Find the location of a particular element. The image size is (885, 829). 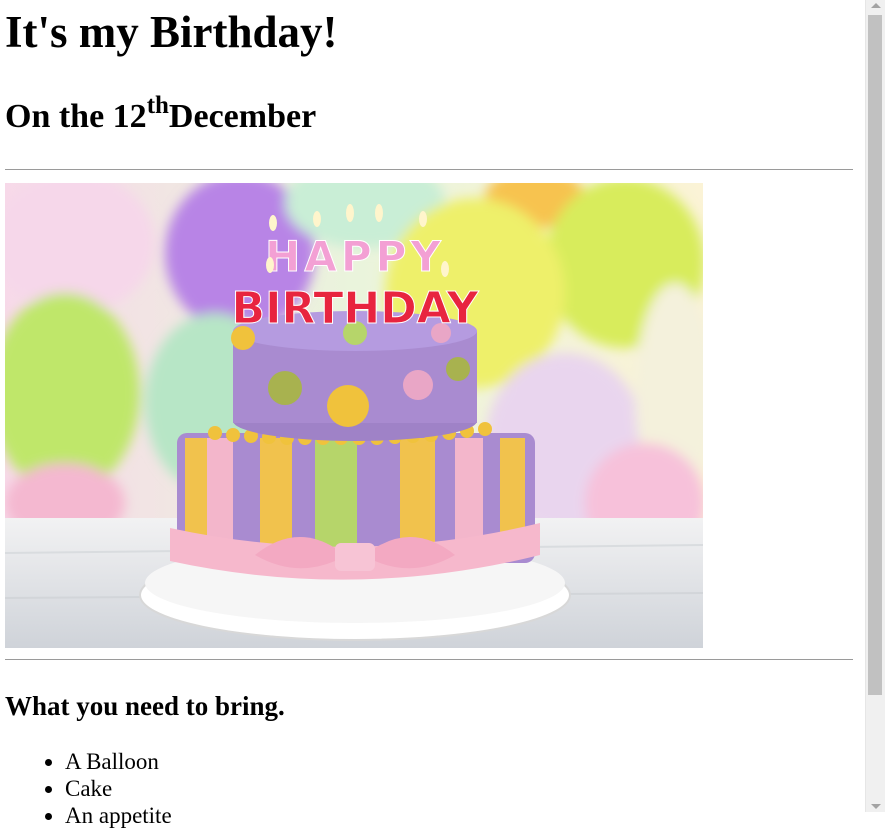

bring-list: A Balloon Cake An appetite is located at coordinates (88, 788).